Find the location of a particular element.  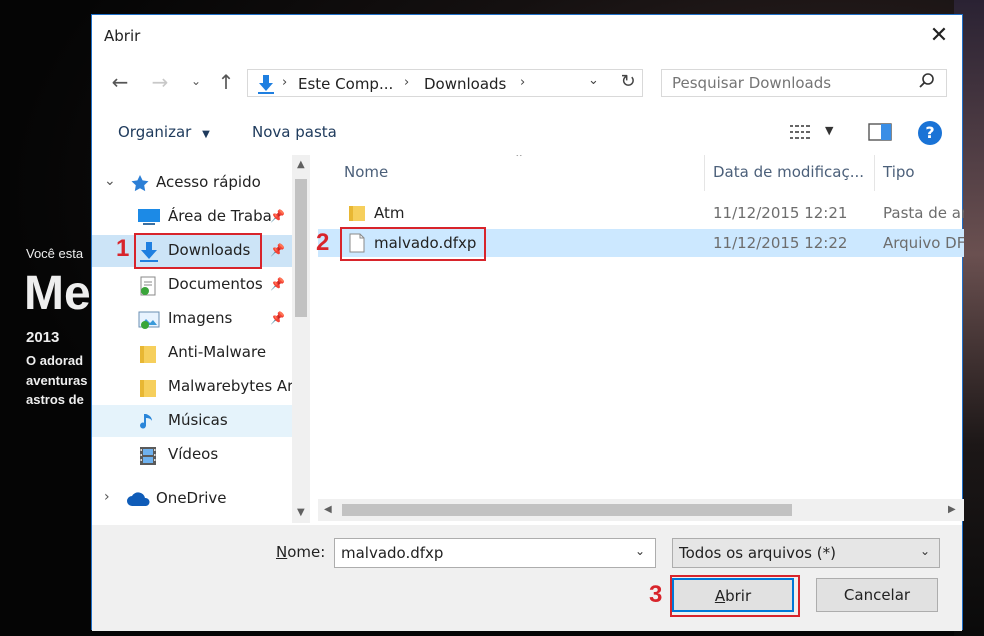

file-name: Atm is located at coordinates (389, 213).